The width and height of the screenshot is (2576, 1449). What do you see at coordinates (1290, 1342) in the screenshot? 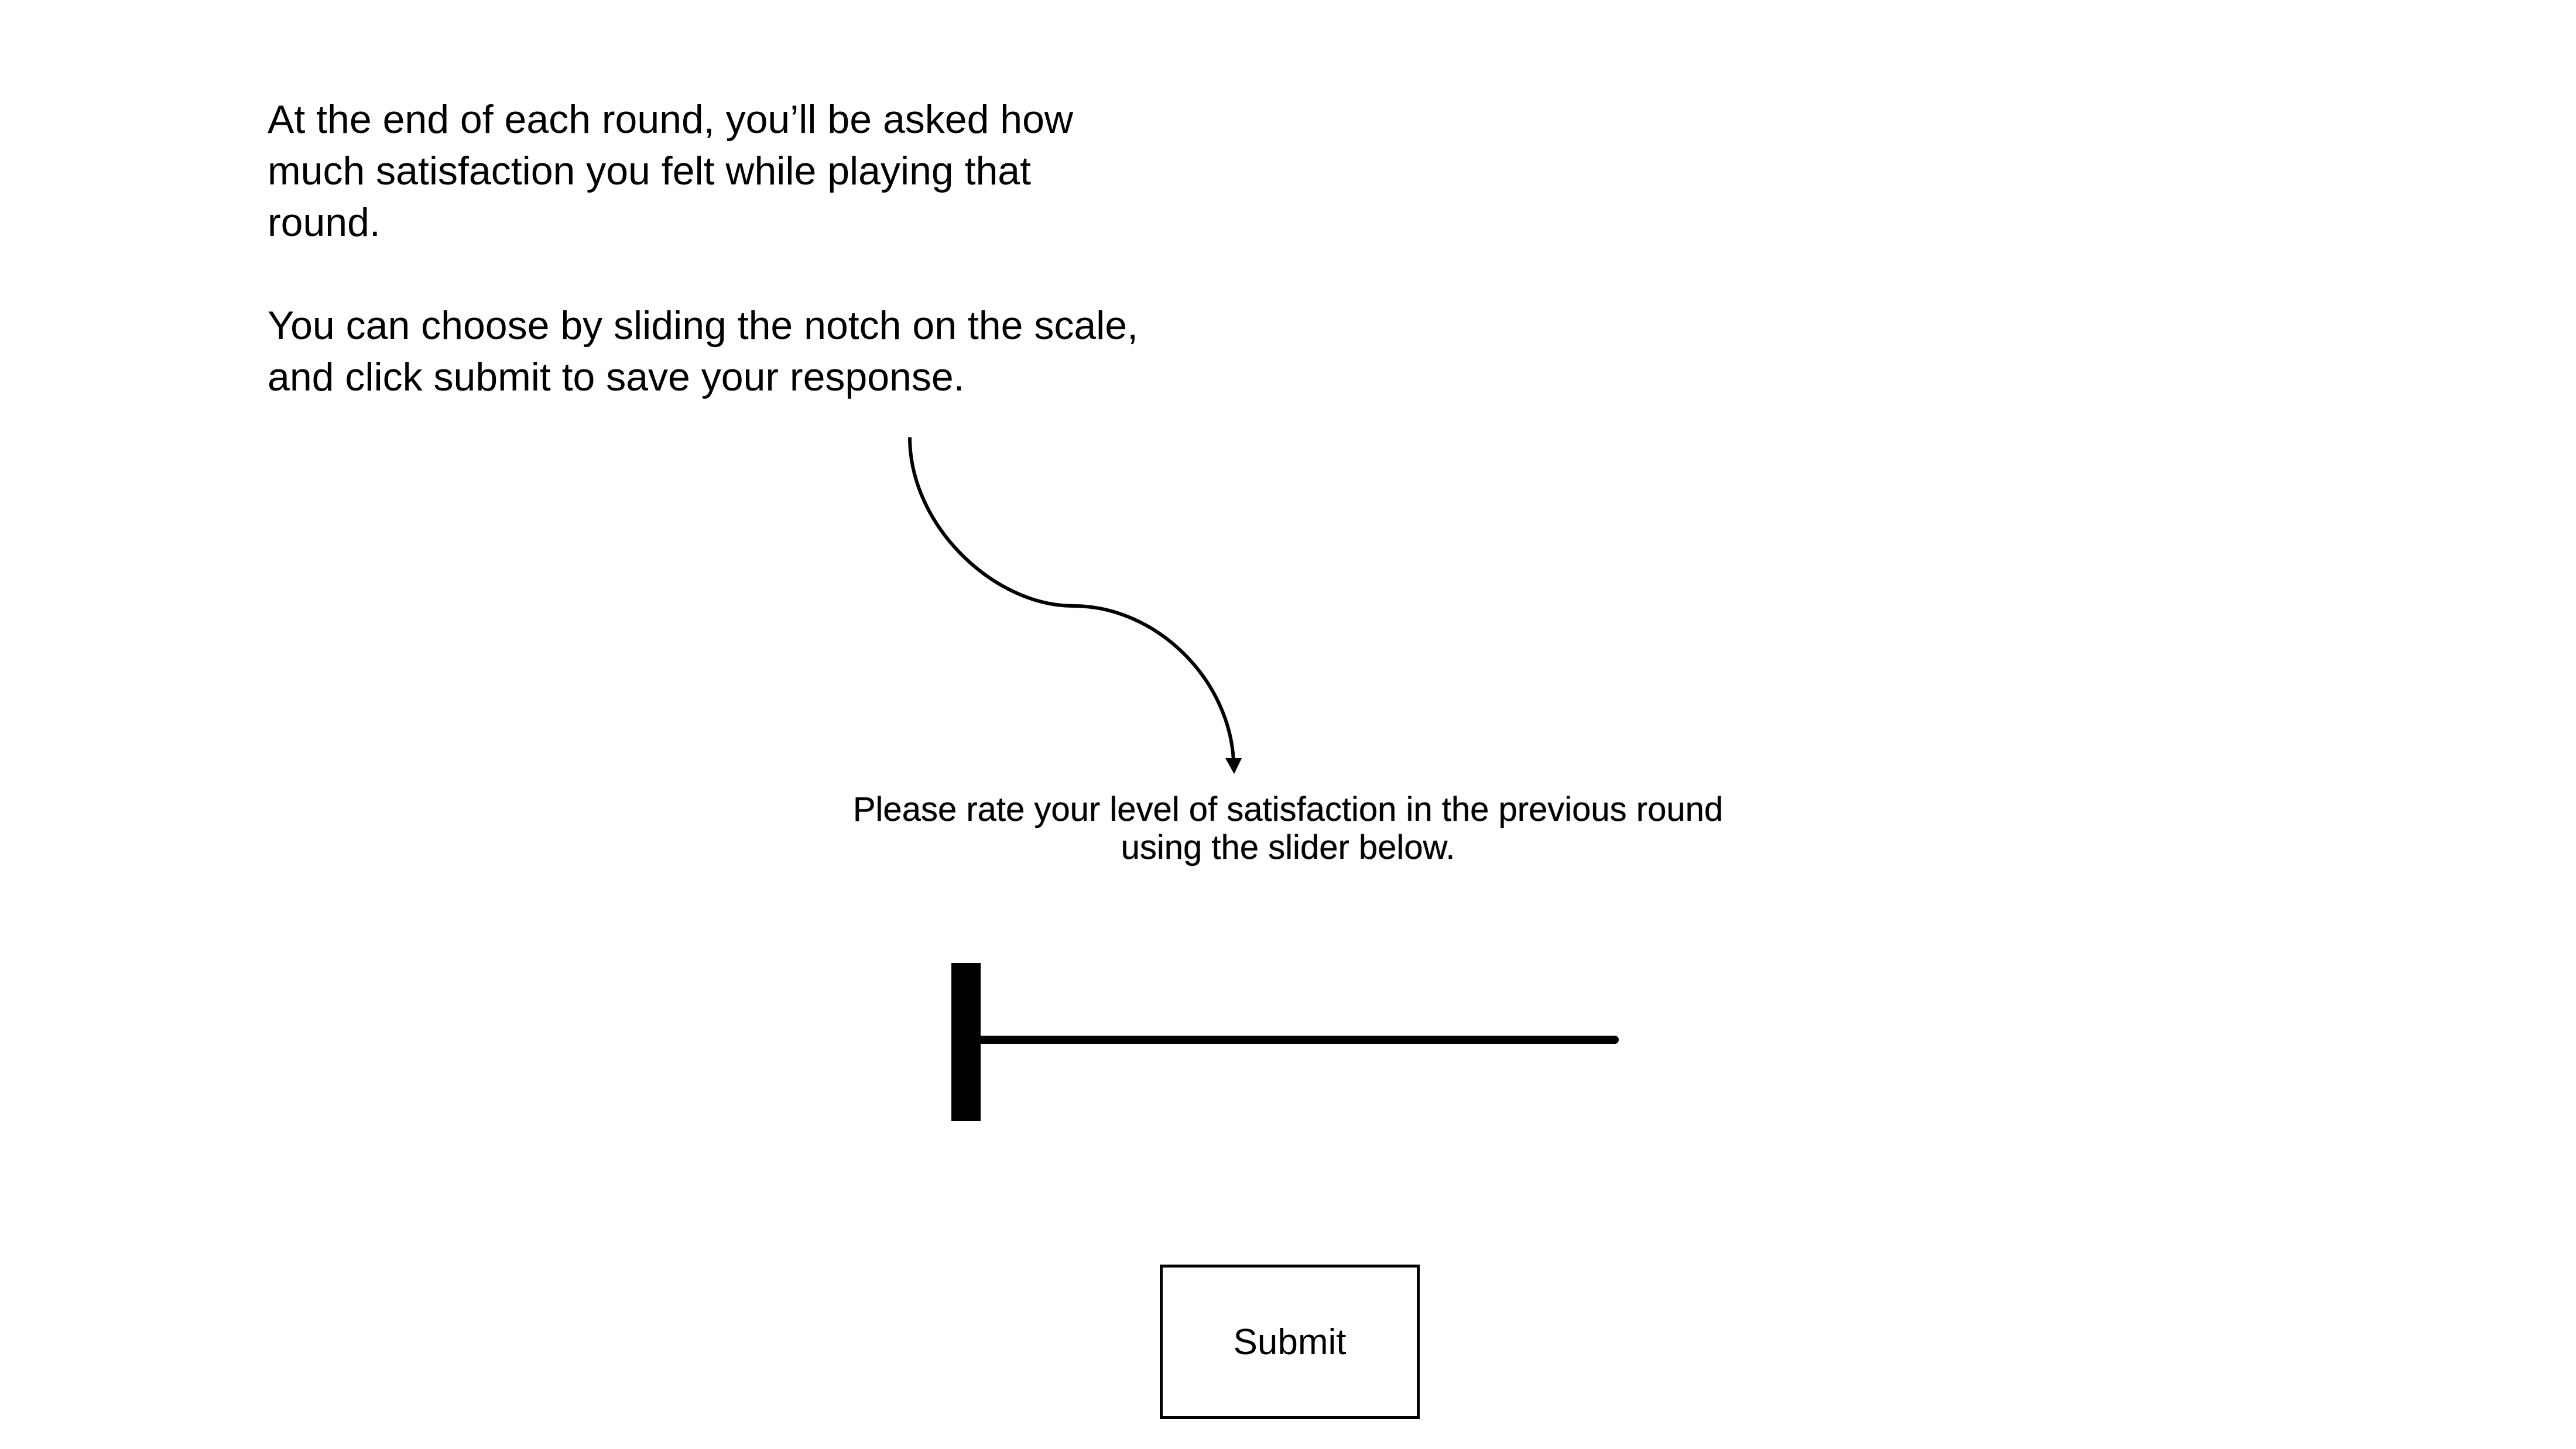
I see `submit-button: Submit` at bounding box center [1290, 1342].